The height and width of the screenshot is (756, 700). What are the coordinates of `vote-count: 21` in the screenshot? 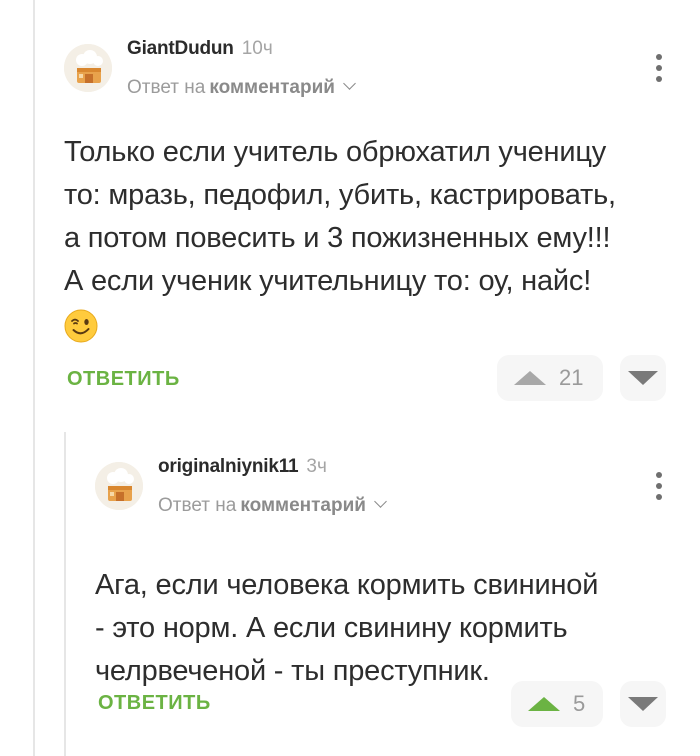 It's located at (571, 377).